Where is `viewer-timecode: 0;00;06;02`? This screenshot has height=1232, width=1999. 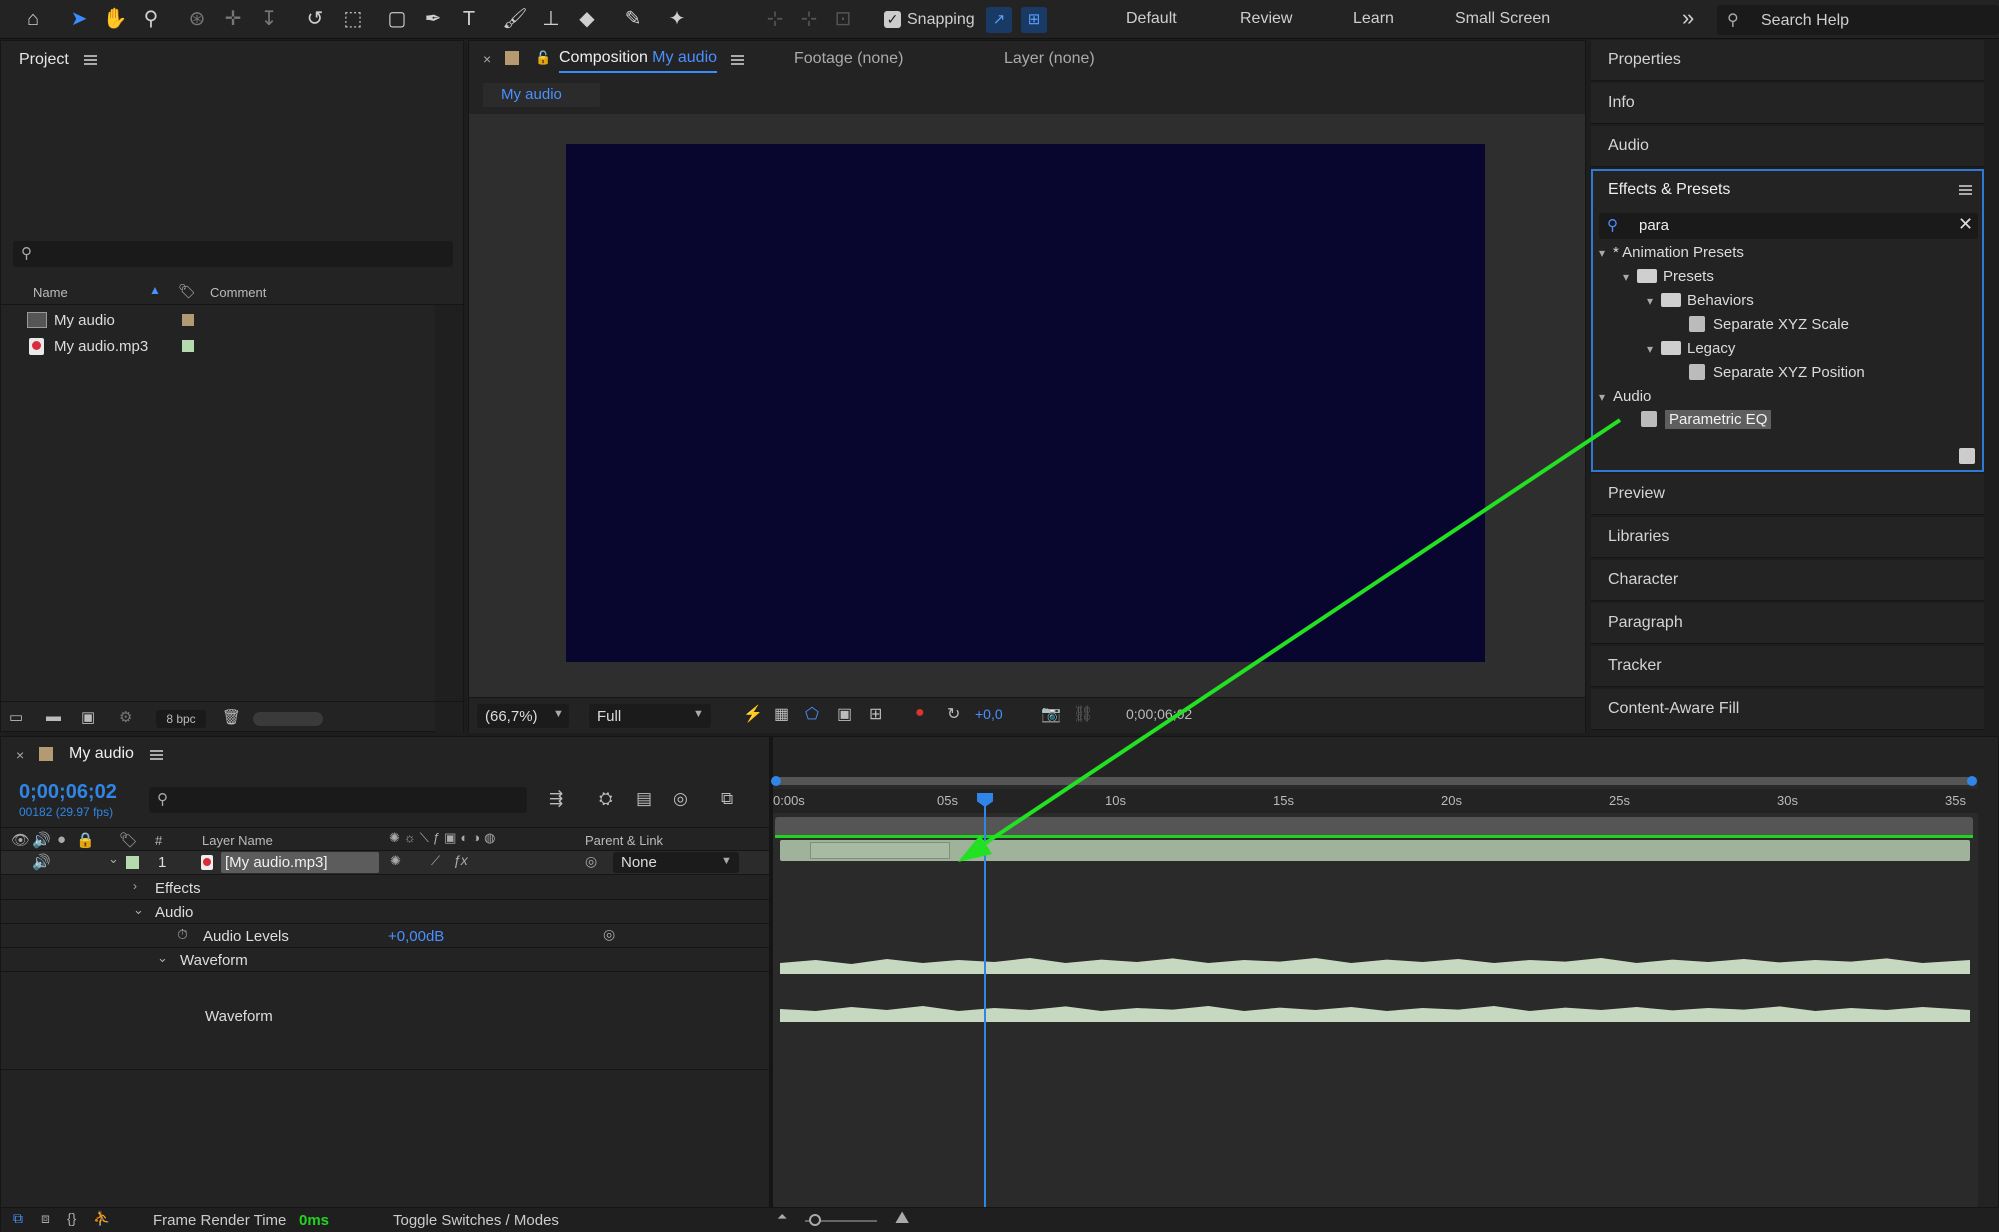
viewer-timecode: 0;00;06;02 is located at coordinates (1159, 714).